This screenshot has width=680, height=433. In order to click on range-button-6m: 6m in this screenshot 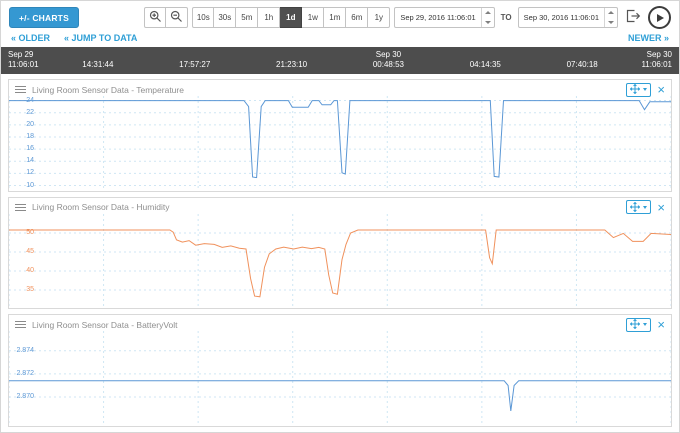, I will do `click(357, 17)`.